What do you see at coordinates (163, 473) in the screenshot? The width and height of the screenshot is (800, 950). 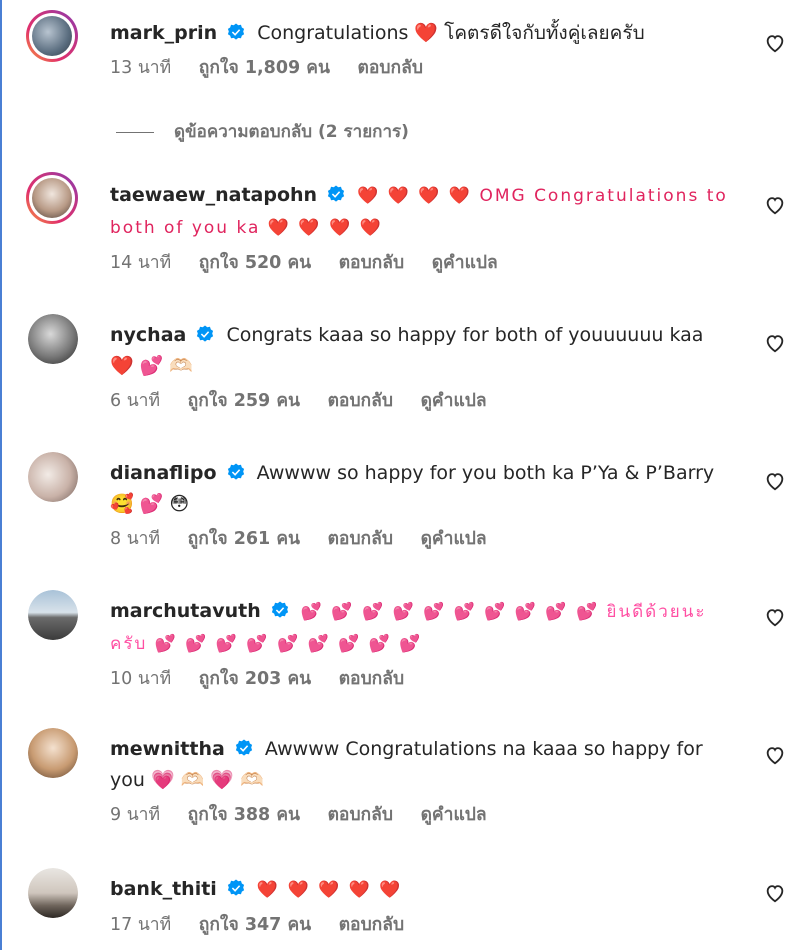 I see `username: dianaflipo` at bounding box center [163, 473].